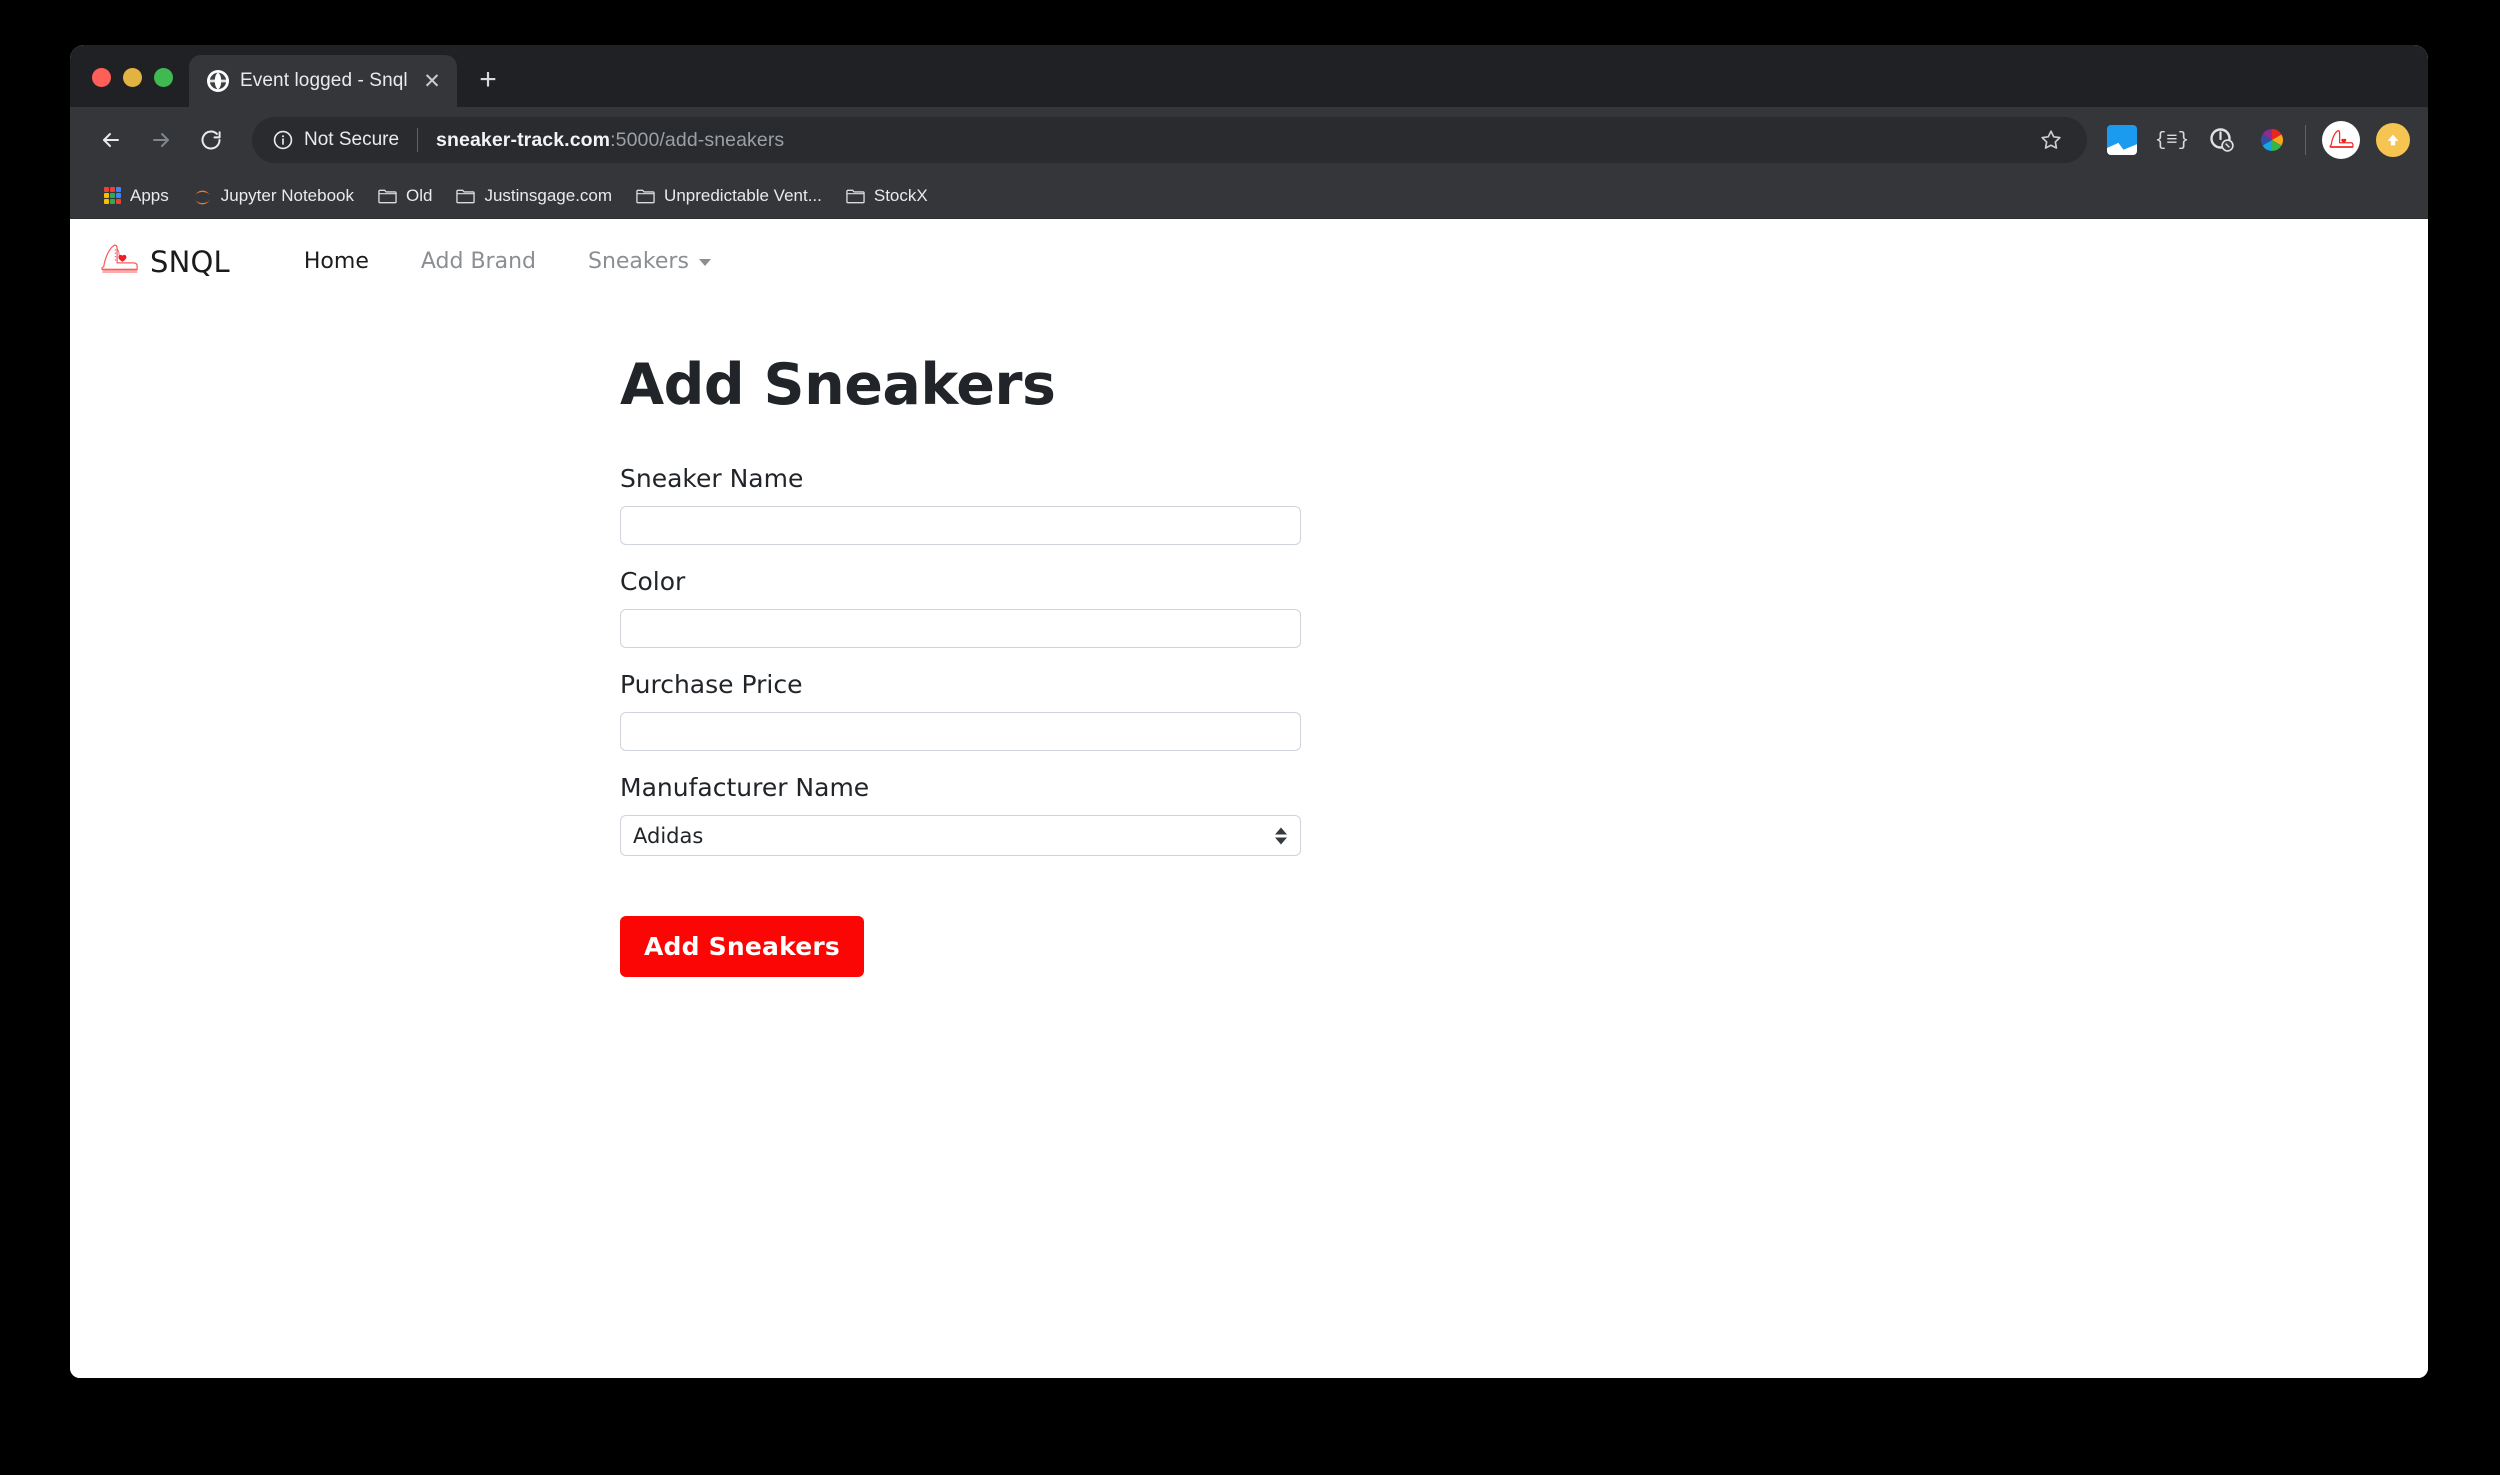 The height and width of the screenshot is (1475, 2500). I want to click on sneaker-avatar-icon, so click(2341, 140).